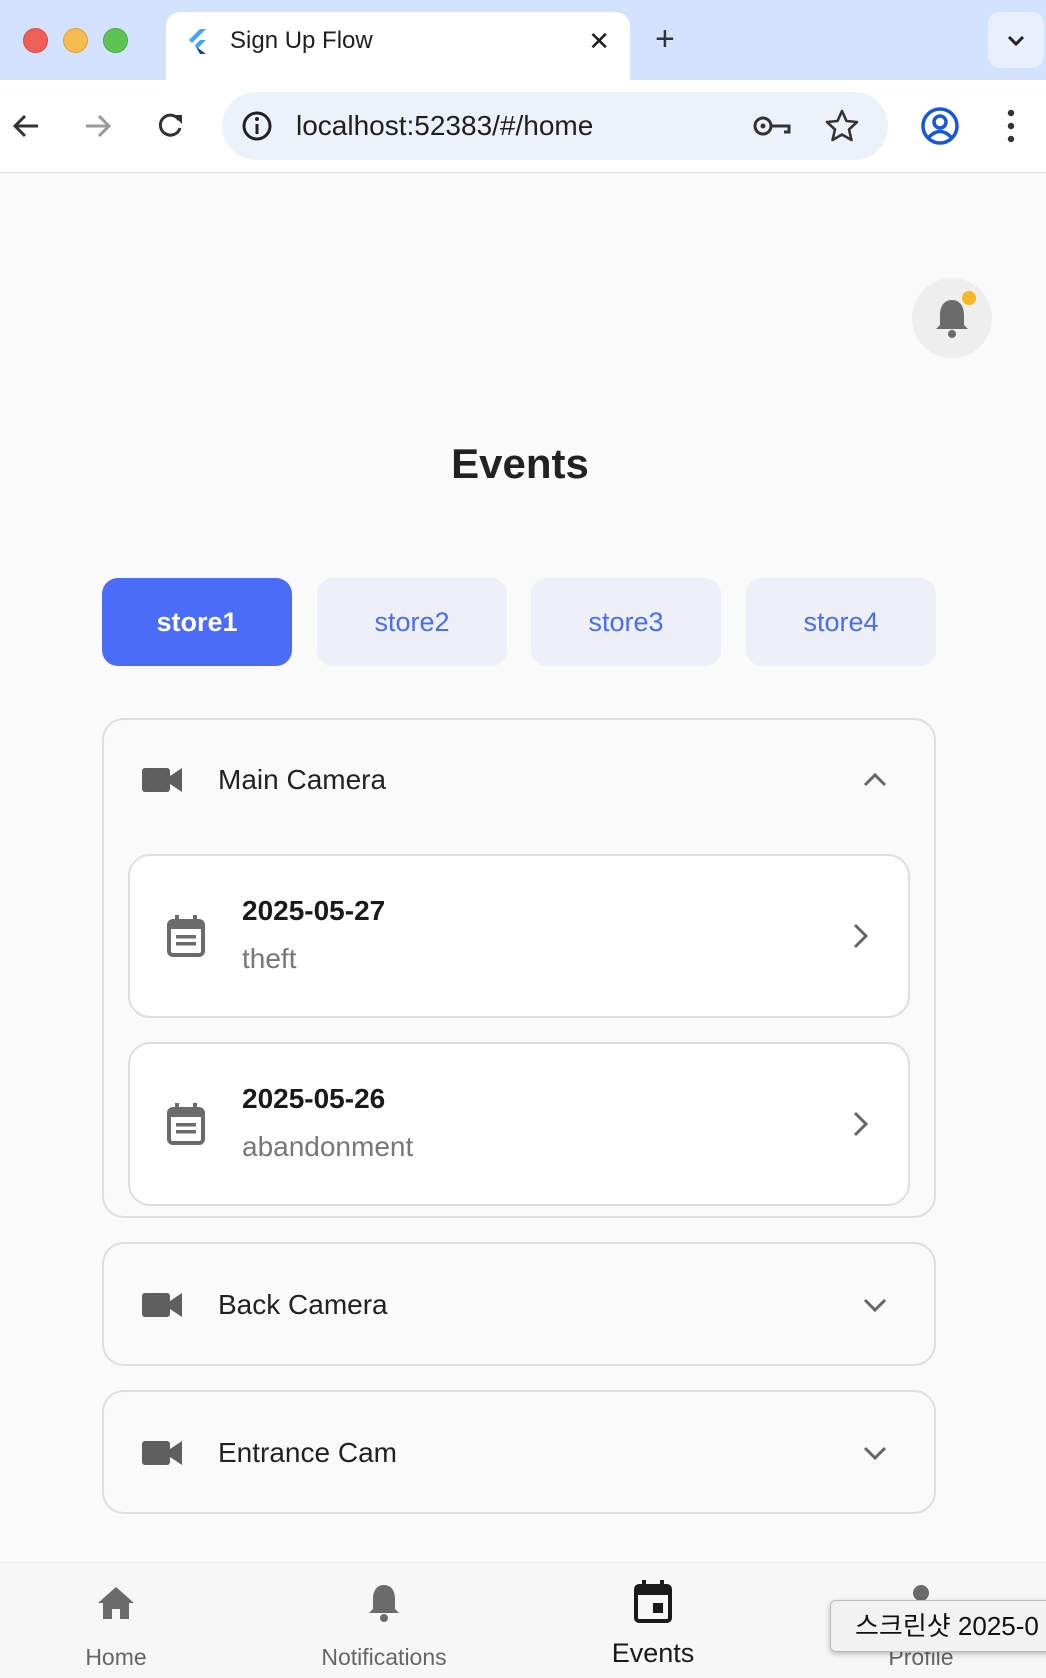  Describe the element at coordinates (969, 298) in the screenshot. I see `notification-dot` at that location.